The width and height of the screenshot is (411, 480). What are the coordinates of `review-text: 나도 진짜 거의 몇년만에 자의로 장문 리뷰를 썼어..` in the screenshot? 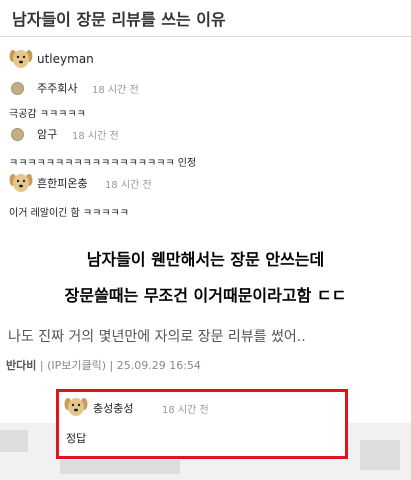 It's located at (157, 337).